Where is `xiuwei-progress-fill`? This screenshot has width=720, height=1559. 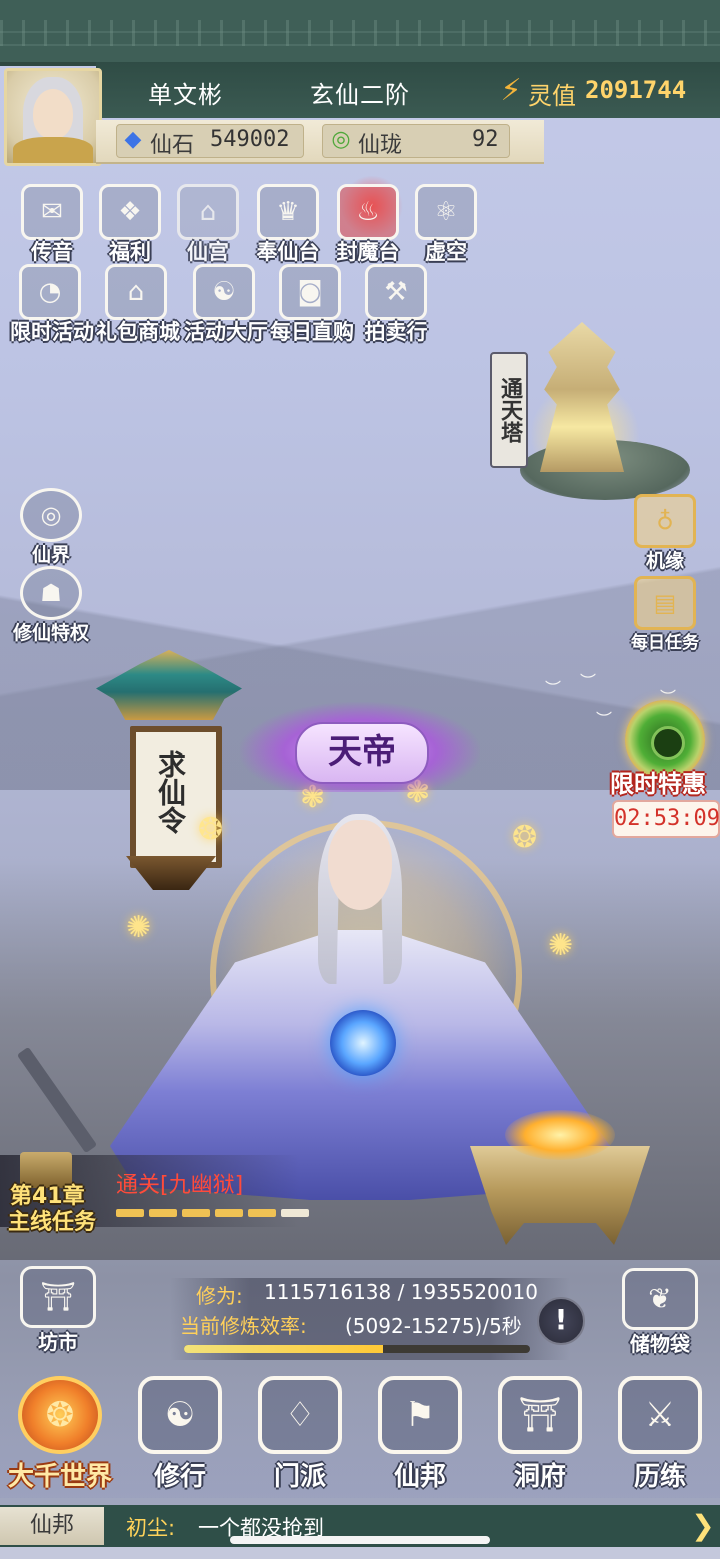 xiuwei-progress-fill is located at coordinates (284, 1349).